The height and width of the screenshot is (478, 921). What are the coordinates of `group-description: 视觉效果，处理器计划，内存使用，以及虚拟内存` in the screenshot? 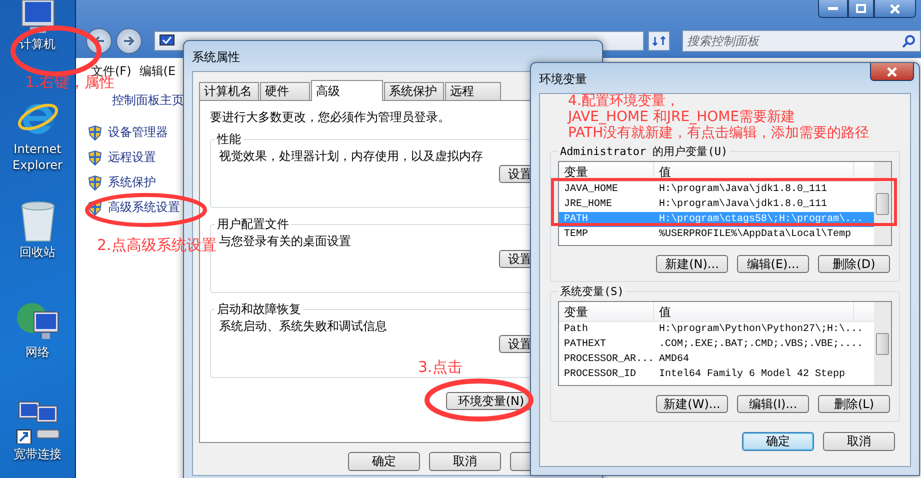 It's located at (351, 156).